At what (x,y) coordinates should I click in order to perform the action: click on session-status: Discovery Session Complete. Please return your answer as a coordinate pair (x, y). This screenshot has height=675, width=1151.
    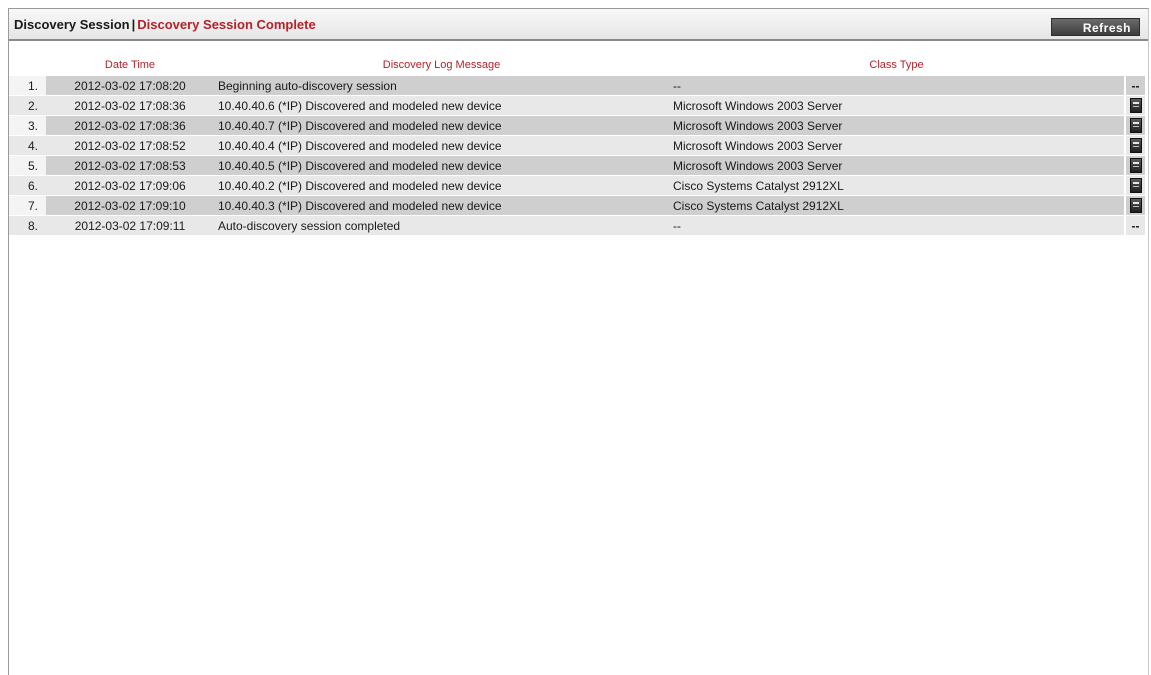
    Looking at the image, I should click on (226, 24).